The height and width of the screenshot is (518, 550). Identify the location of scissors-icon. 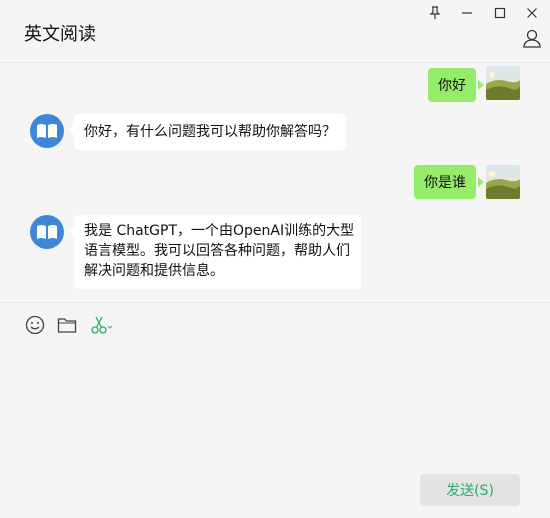
(101, 325).